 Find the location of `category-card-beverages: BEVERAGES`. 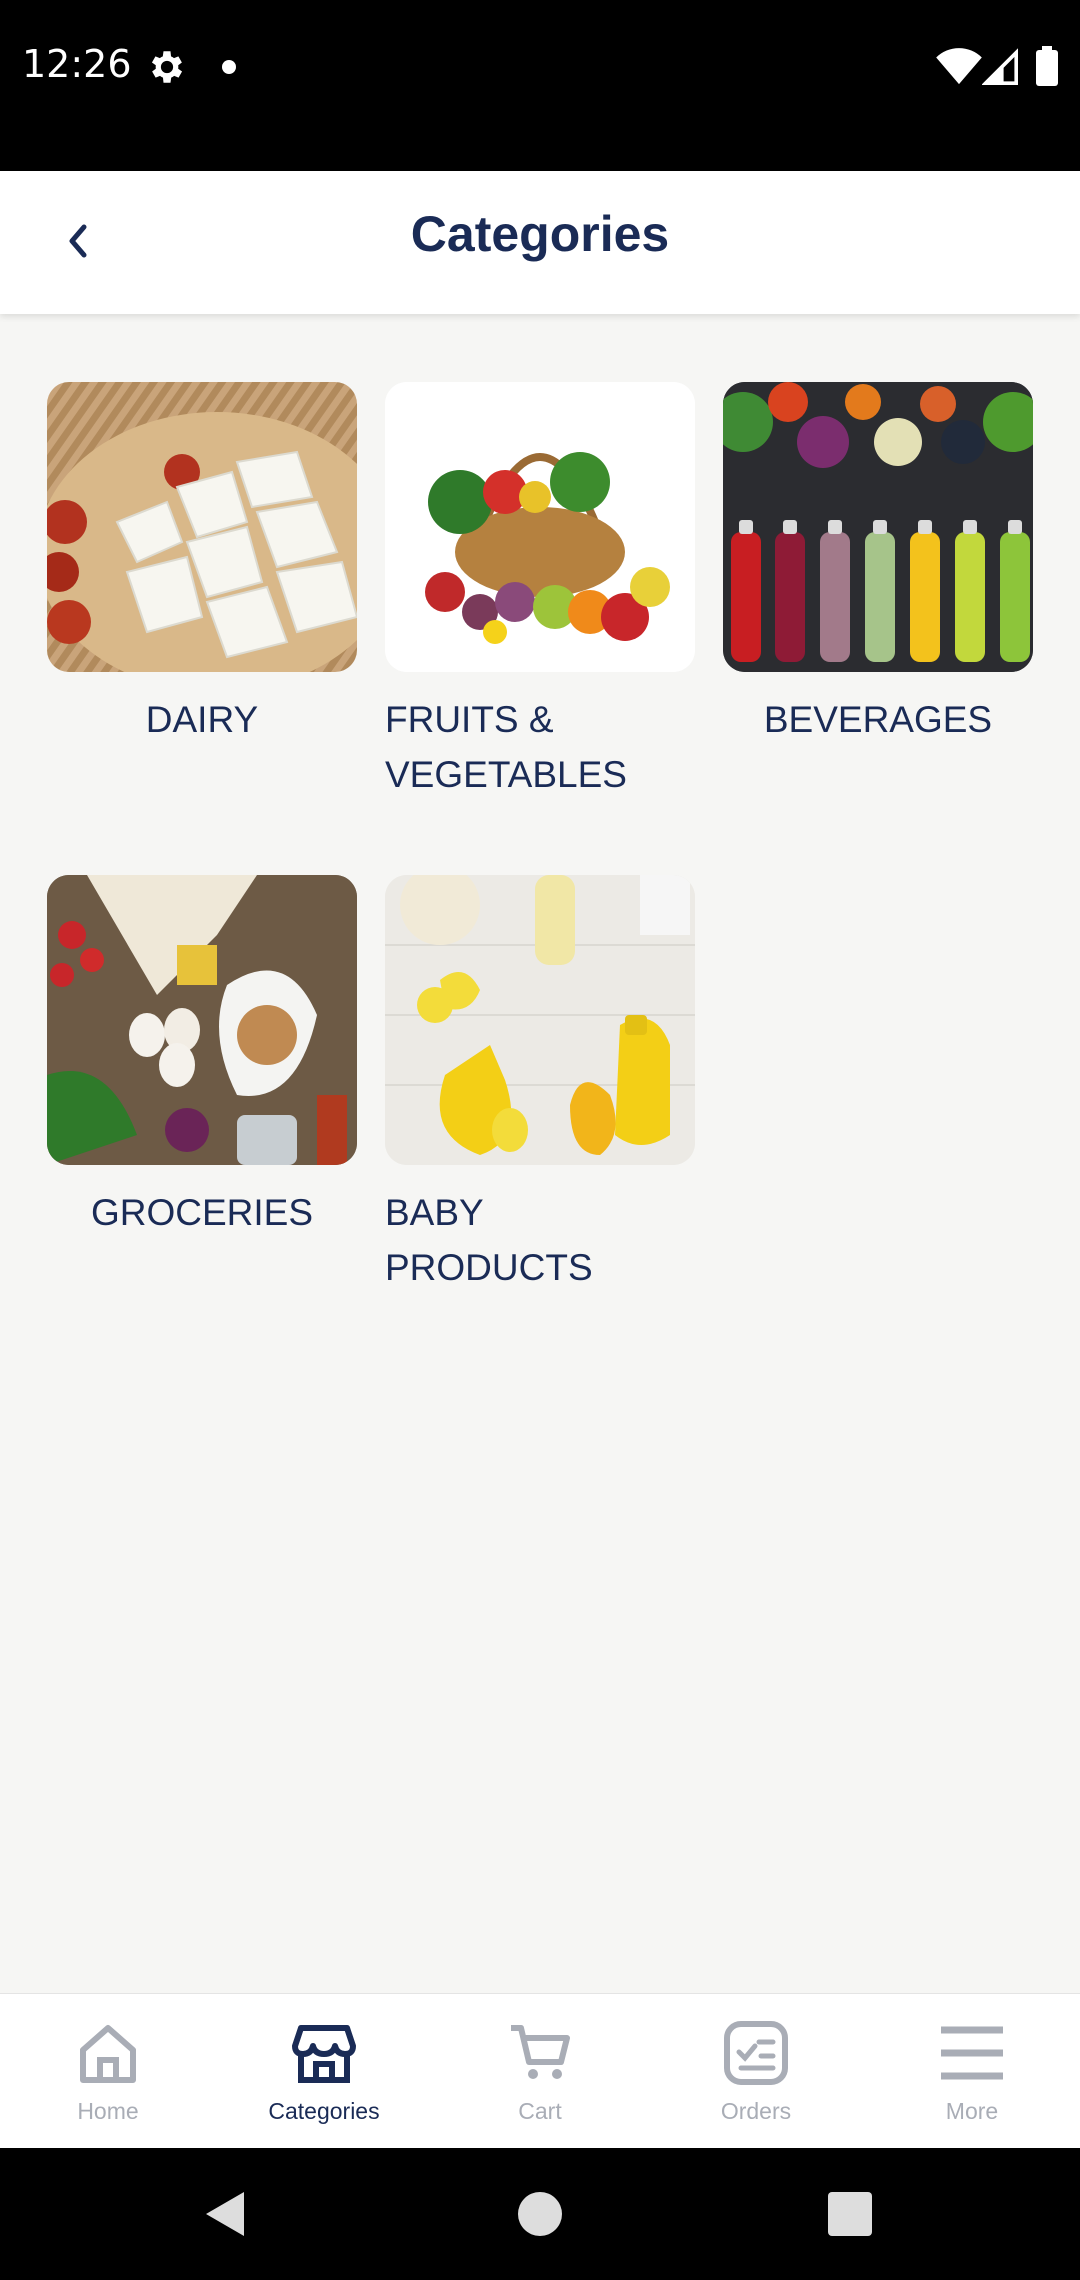

category-card-beverages: BEVERAGES is located at coordinates (878, 564).